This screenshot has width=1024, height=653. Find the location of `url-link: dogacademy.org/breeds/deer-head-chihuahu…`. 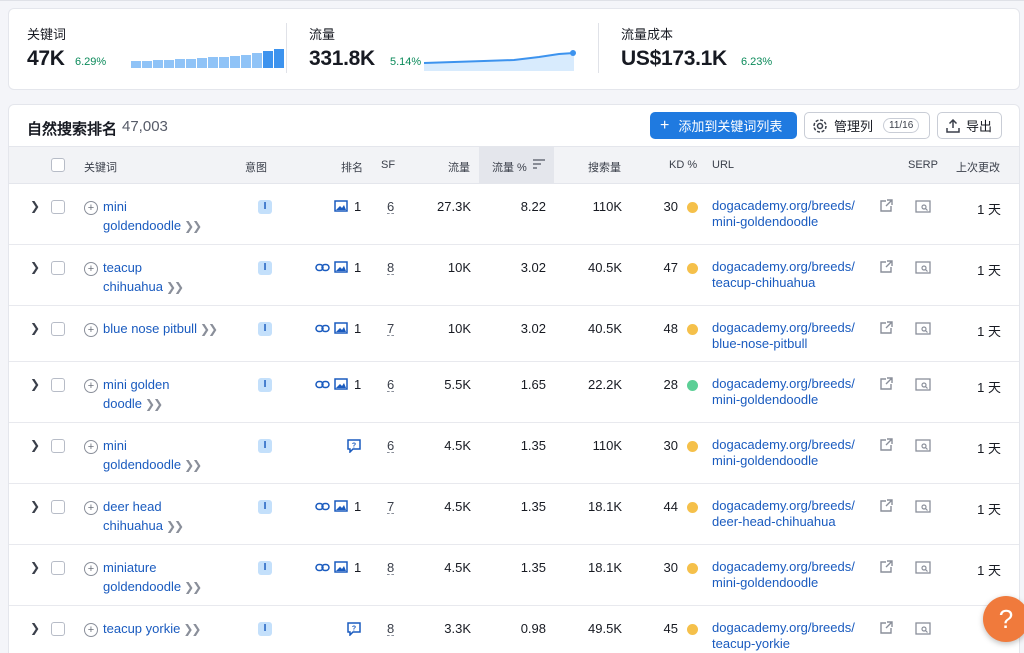

url-link: dogacademy.org/breeds/deer-head-chihuahu… is located at coordinates (794, 514).